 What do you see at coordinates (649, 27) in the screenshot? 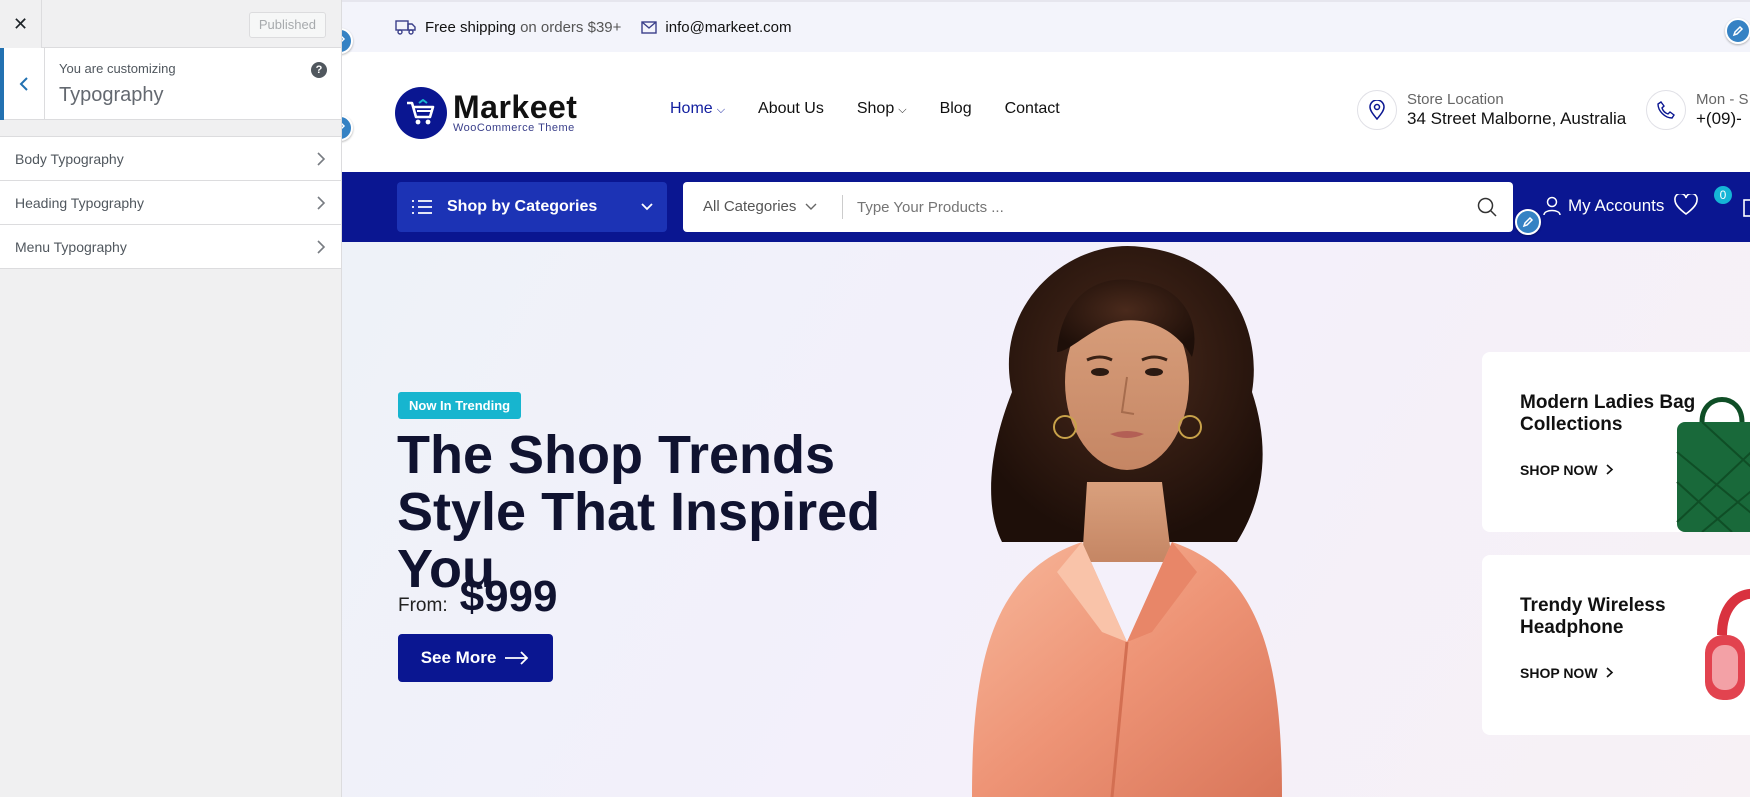
I see `mail-icon` at bounding box center [649, 27].